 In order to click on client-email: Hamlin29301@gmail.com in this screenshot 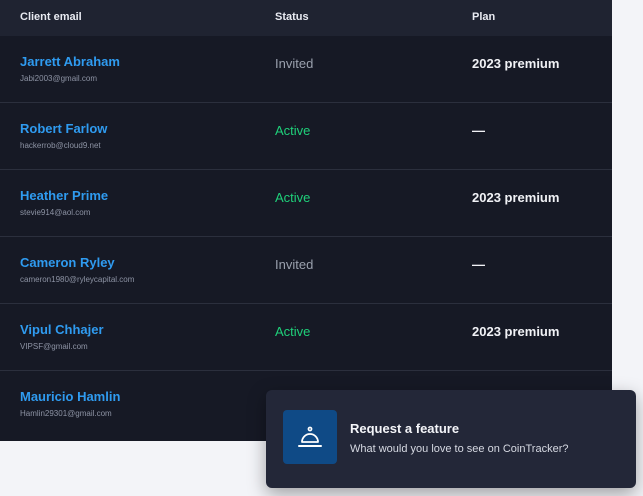, I will do `click(66, 413)`.